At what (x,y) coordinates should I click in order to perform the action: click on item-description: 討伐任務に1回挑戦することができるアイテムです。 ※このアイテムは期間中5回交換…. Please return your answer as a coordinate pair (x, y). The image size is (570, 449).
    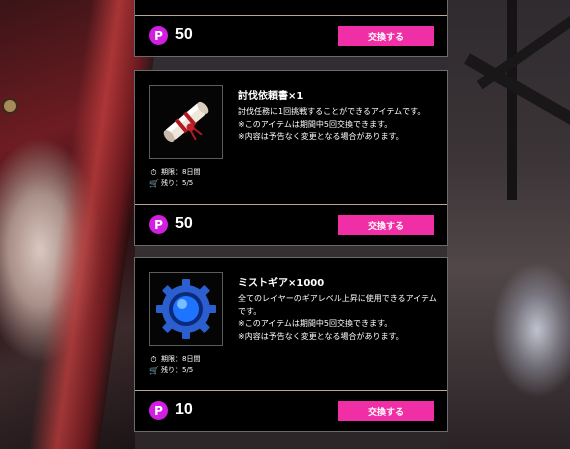
    Looking at the image, I should click on (332, 124).